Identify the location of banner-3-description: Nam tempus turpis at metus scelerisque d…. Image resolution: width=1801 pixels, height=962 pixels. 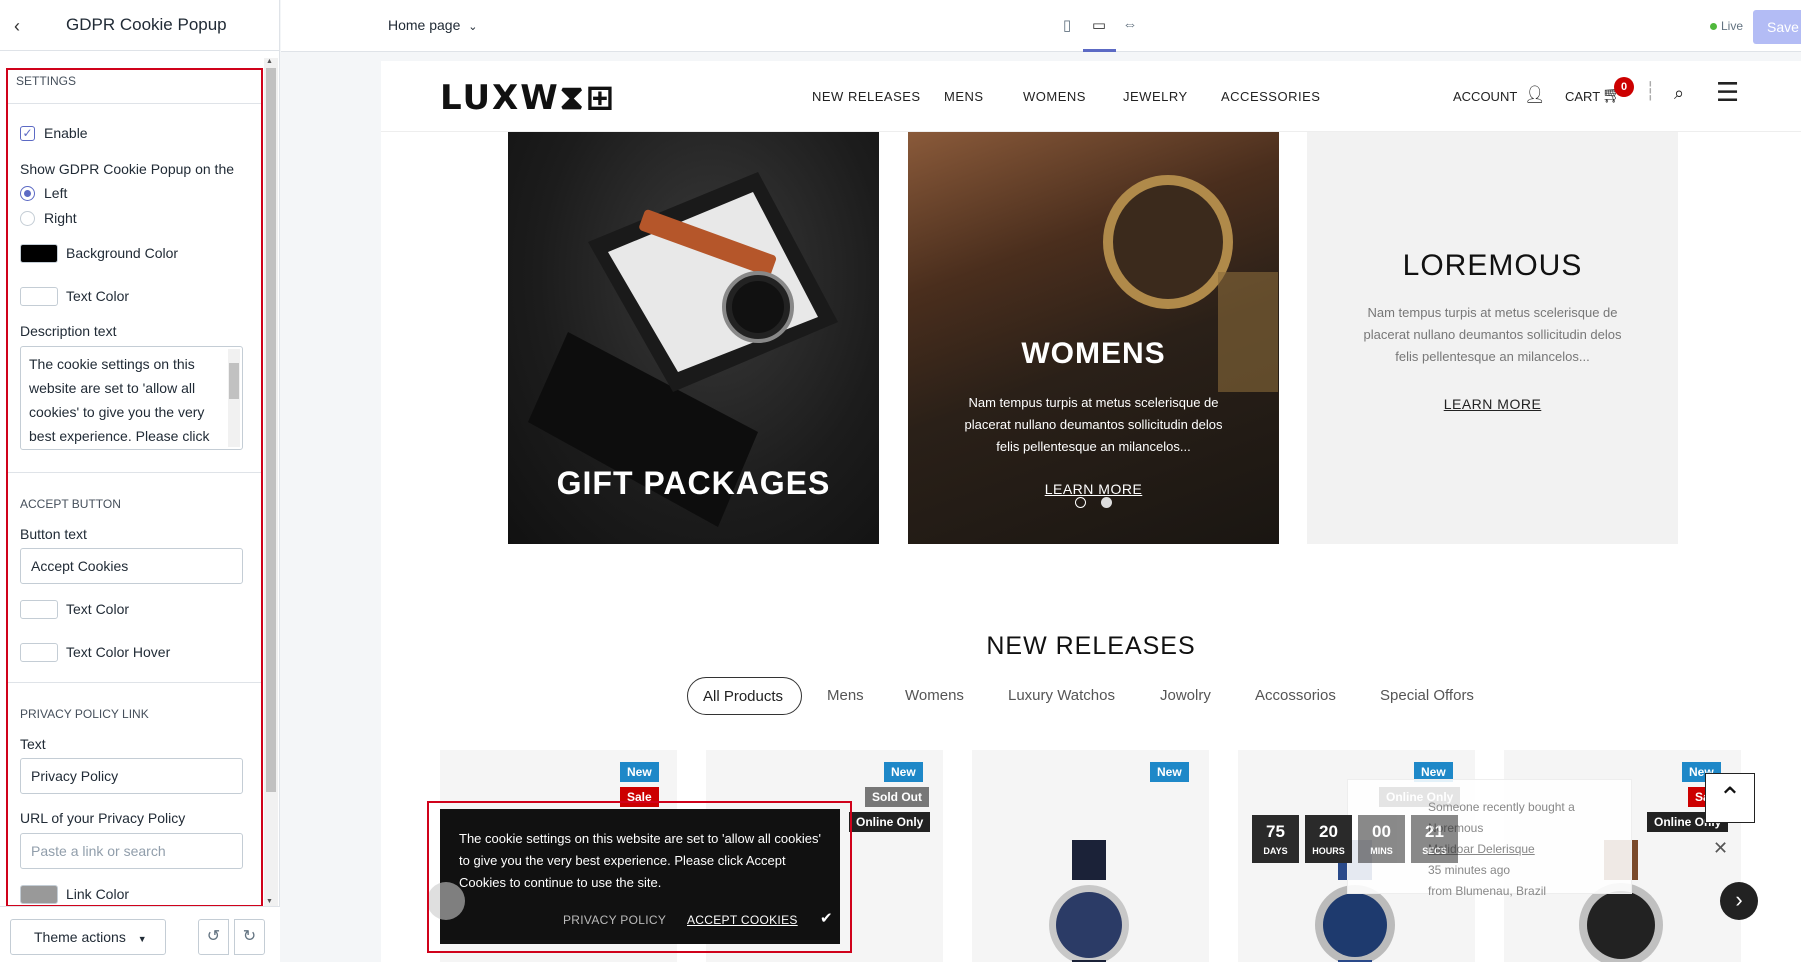
(1492, 335).